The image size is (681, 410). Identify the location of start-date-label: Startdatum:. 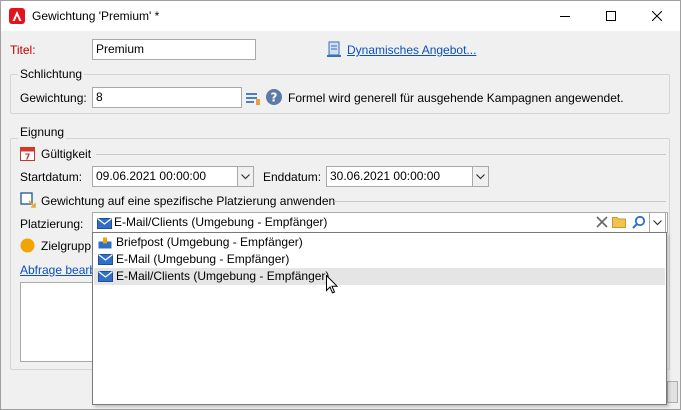
(51, 177).